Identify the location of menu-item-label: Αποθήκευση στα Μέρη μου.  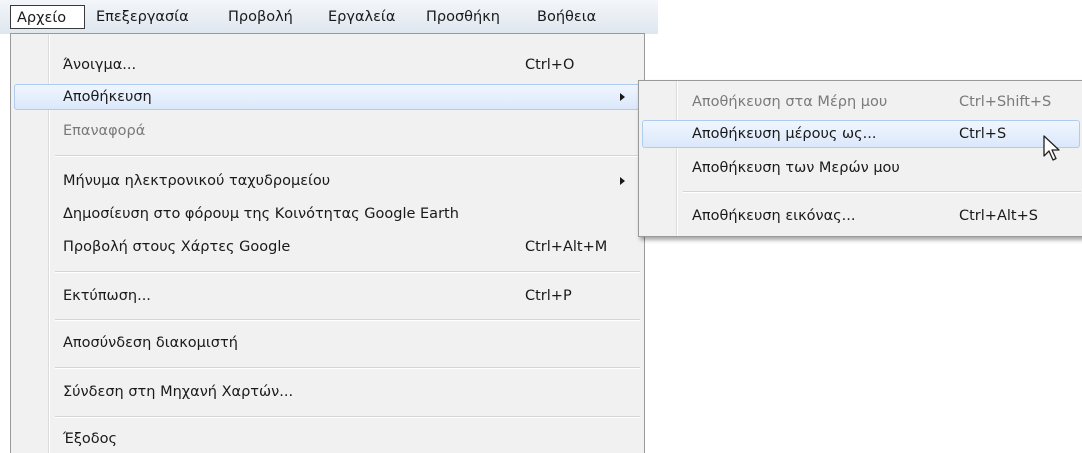
(790, 102).